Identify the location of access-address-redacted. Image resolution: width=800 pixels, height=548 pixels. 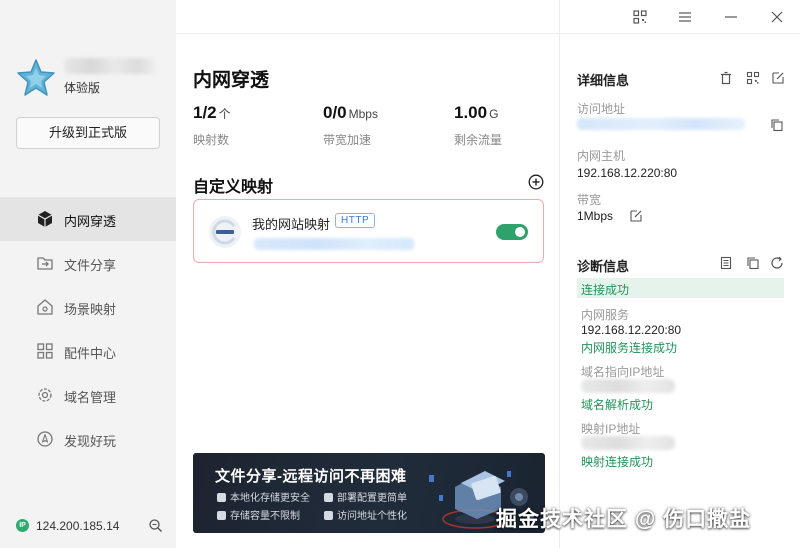
(661, 124).